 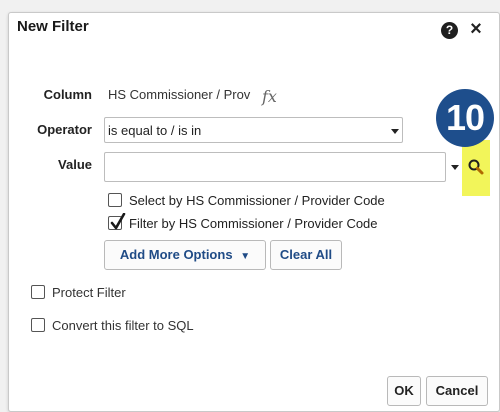 I want to click on convert-sql-checkbox, so click(x=38, y=325).